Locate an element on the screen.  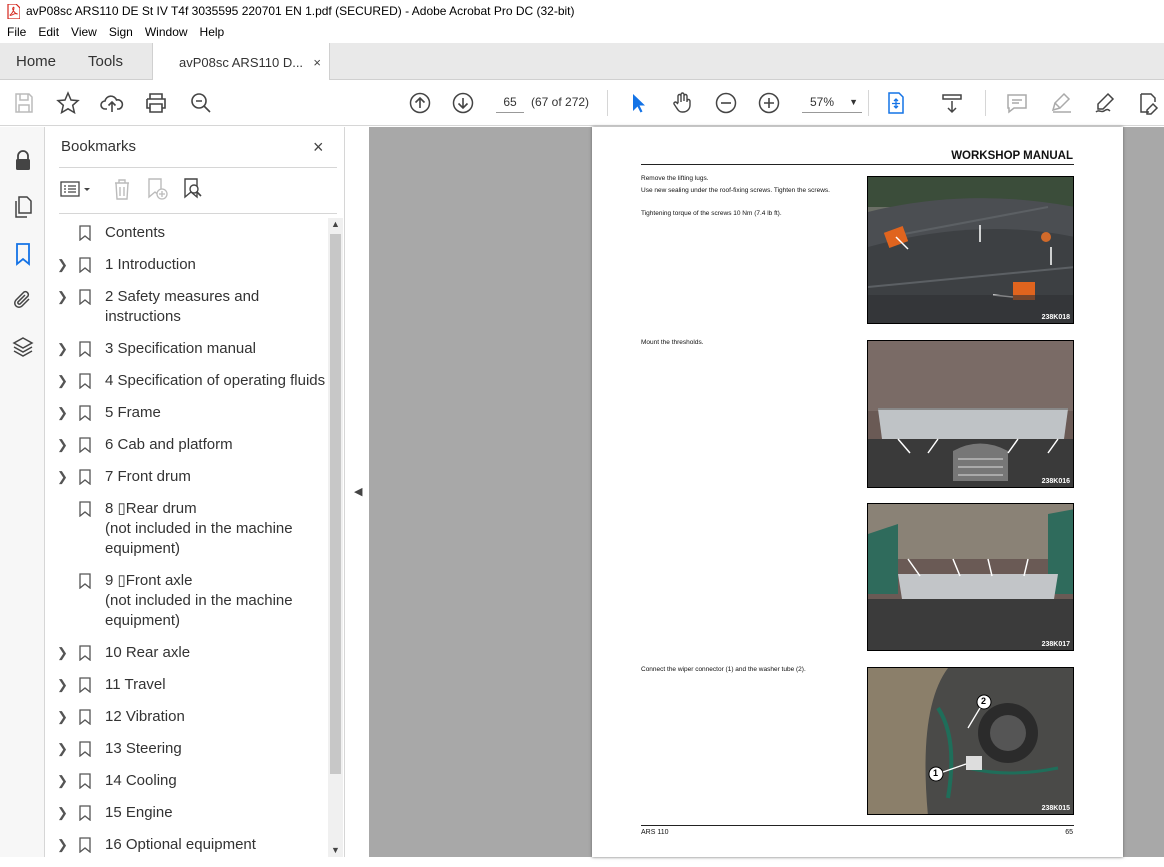
zoom-select: 57% ▼ is located at coordinates (832, 102).